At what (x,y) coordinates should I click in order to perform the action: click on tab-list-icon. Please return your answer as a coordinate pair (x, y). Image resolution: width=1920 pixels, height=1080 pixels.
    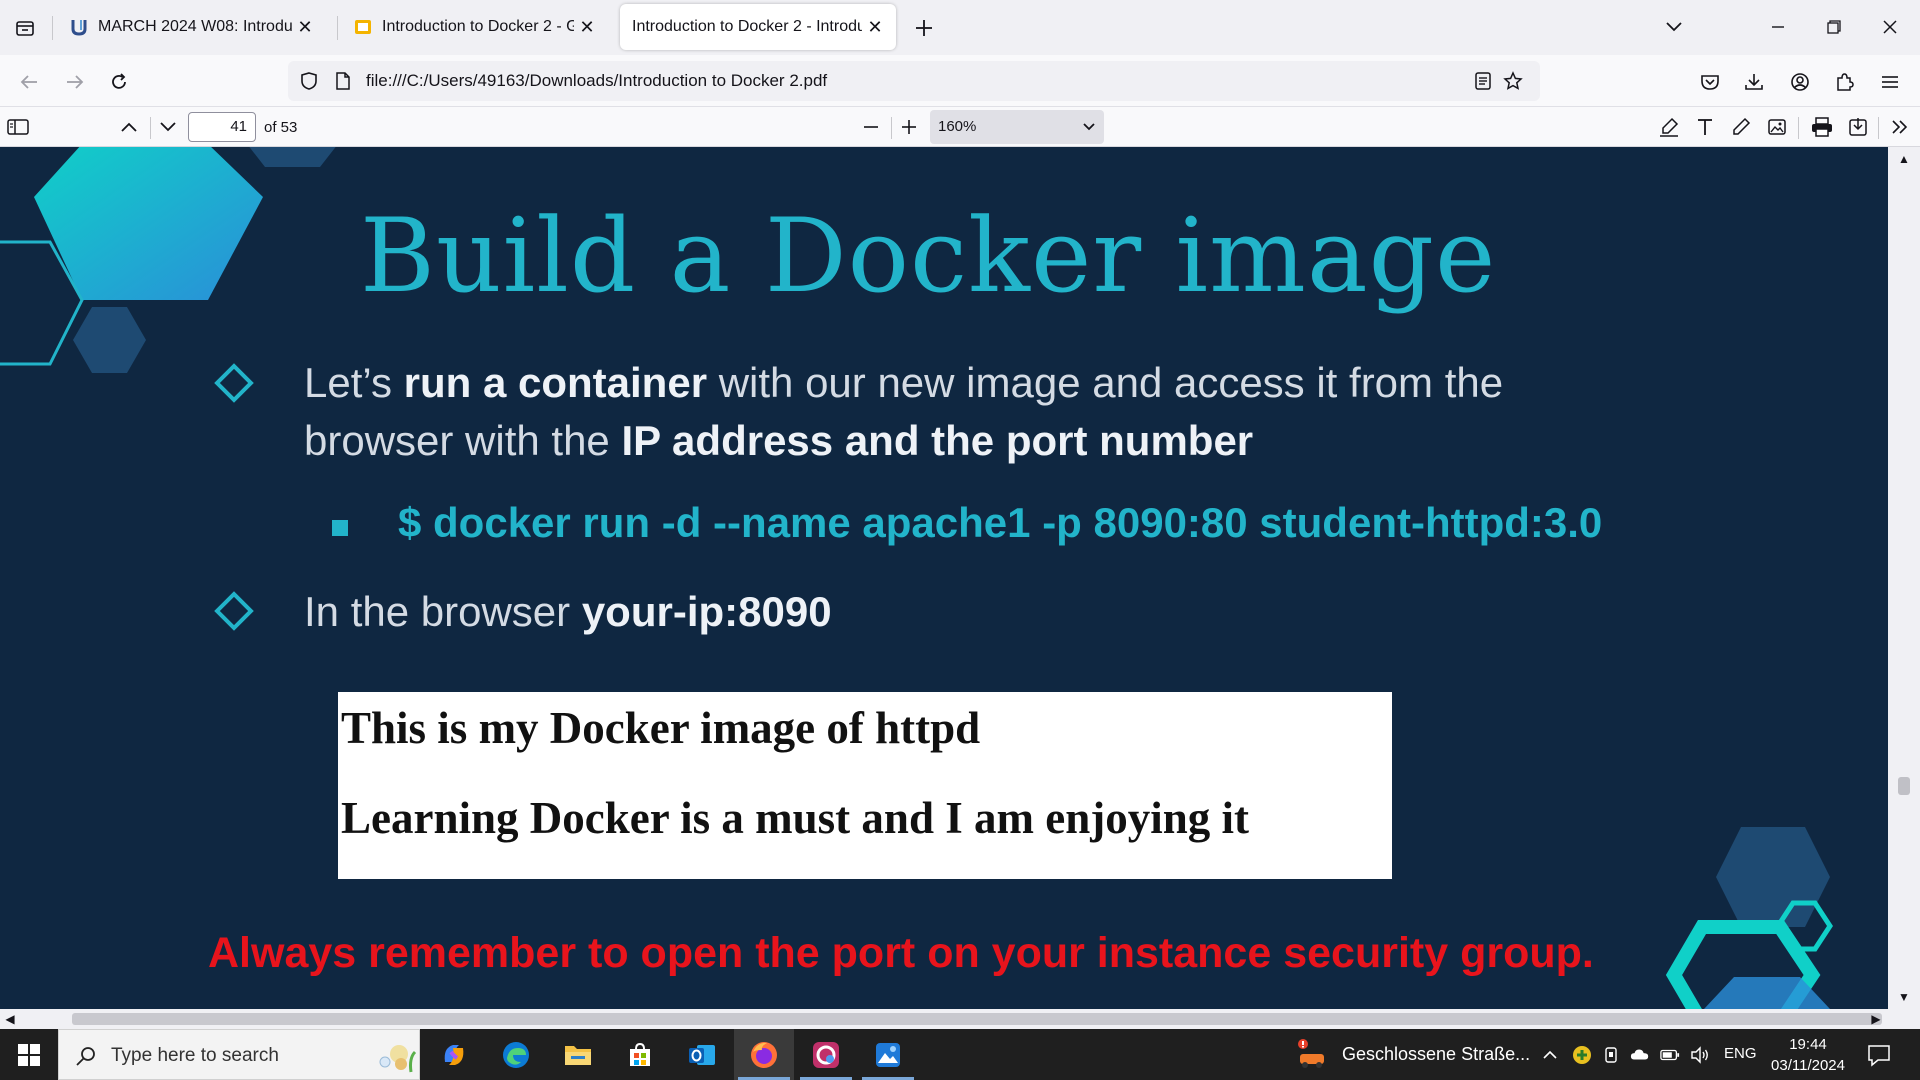
    Looking at the image, I should click on (25, 28).